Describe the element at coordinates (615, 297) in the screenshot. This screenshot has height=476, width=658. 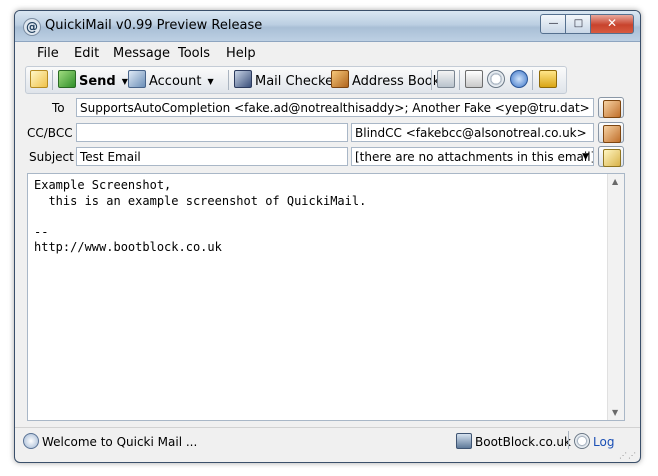
I see `vertical-scrollbar: ▲ ▼` at that location.